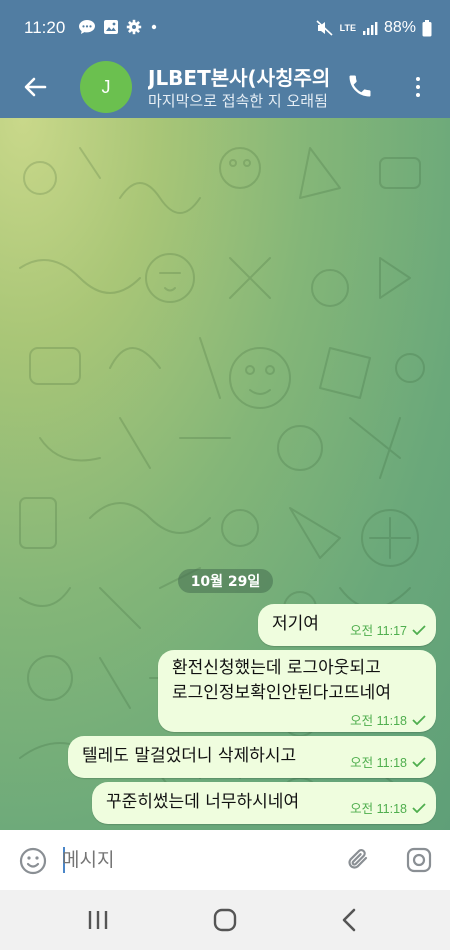 Image resolution: width=450 pixels, height=950 pixels. I want to click on phone-icon, so click(360, 86).